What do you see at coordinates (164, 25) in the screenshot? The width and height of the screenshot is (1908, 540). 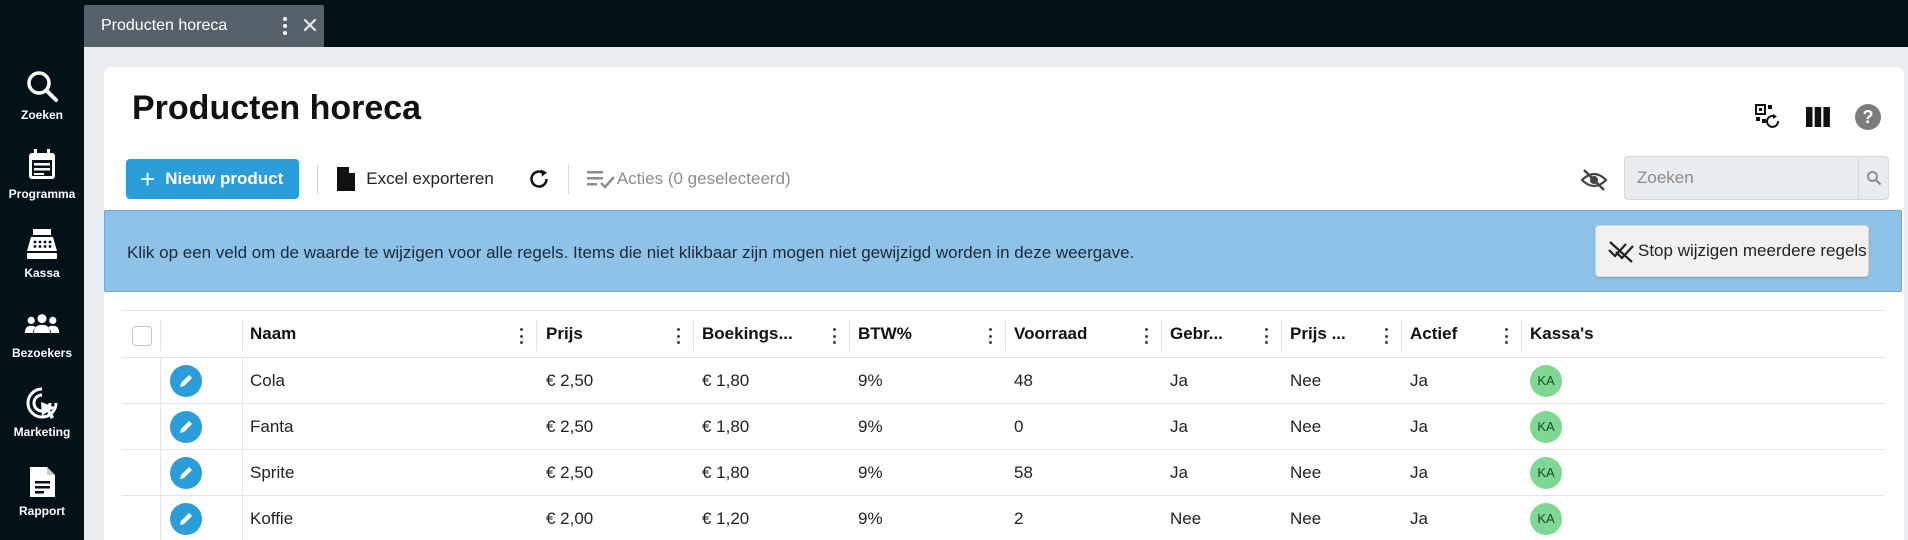 I see `tab-title: Producten horeca` at bounding box center [164, 25].